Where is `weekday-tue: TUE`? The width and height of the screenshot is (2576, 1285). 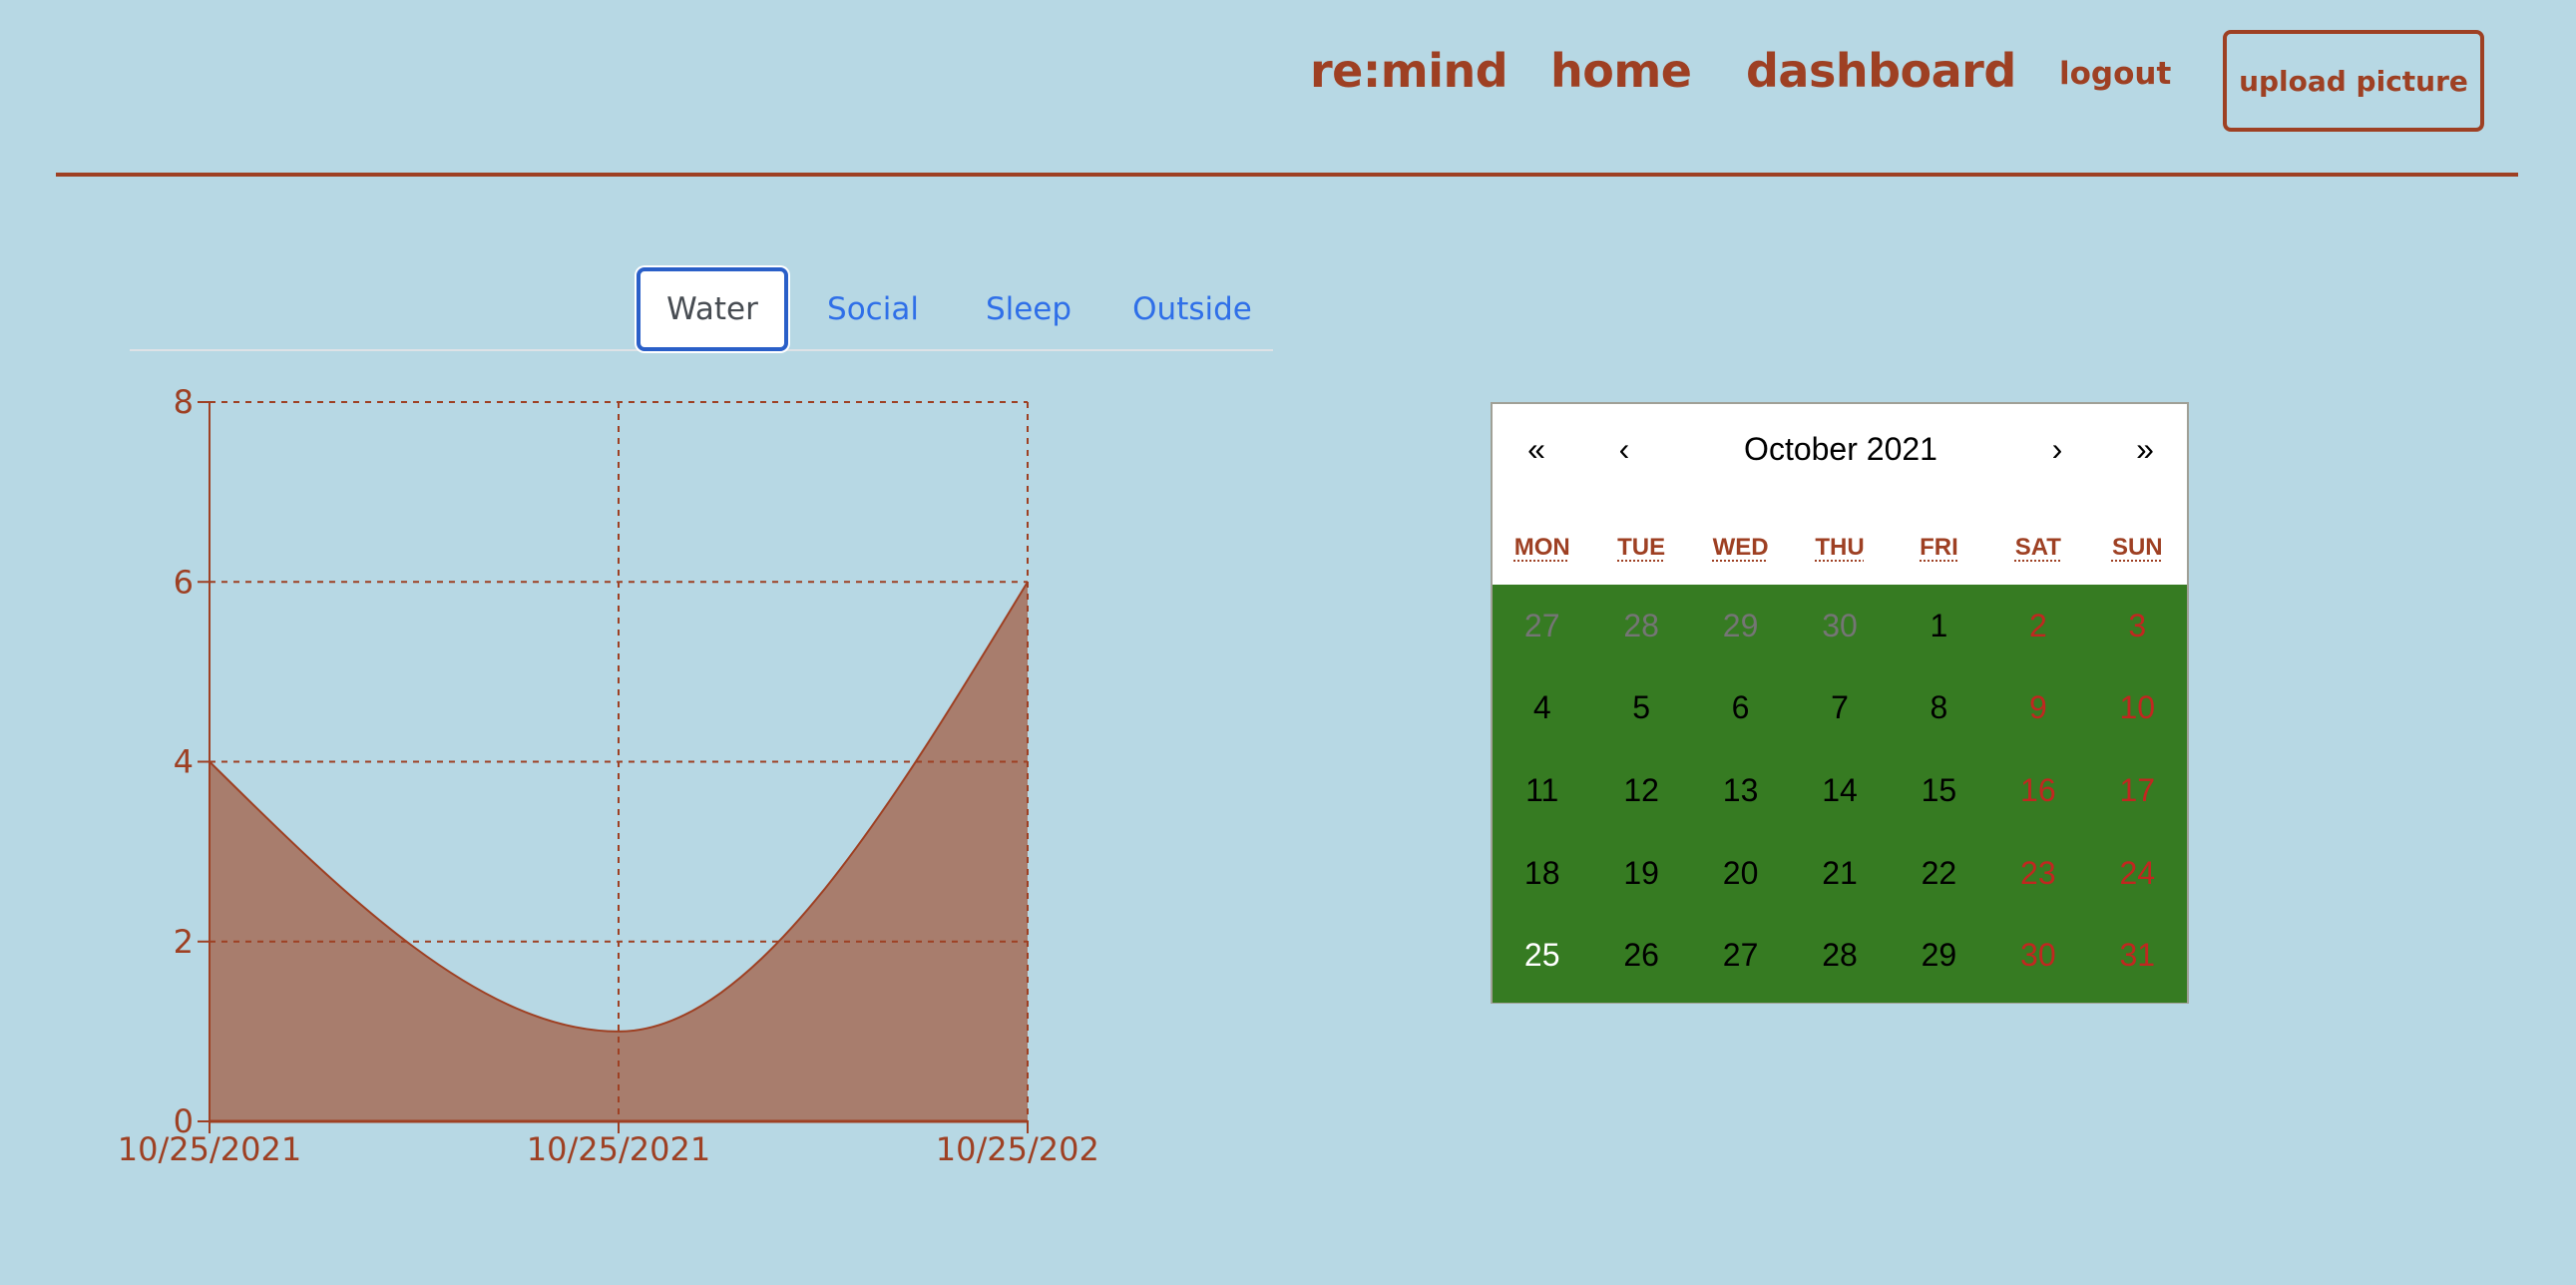
weekday-tue: TUE is located at coordinates (1640, 559).